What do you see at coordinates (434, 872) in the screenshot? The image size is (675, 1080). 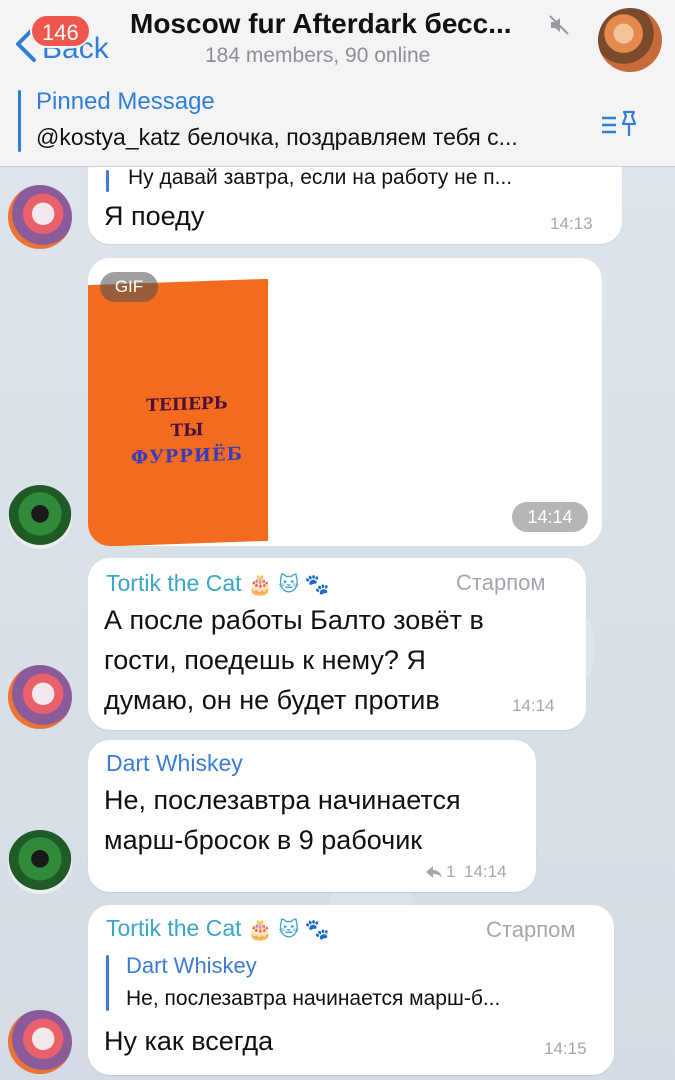 I see `reply-arrow-icon` at bounding box center [434, 872].